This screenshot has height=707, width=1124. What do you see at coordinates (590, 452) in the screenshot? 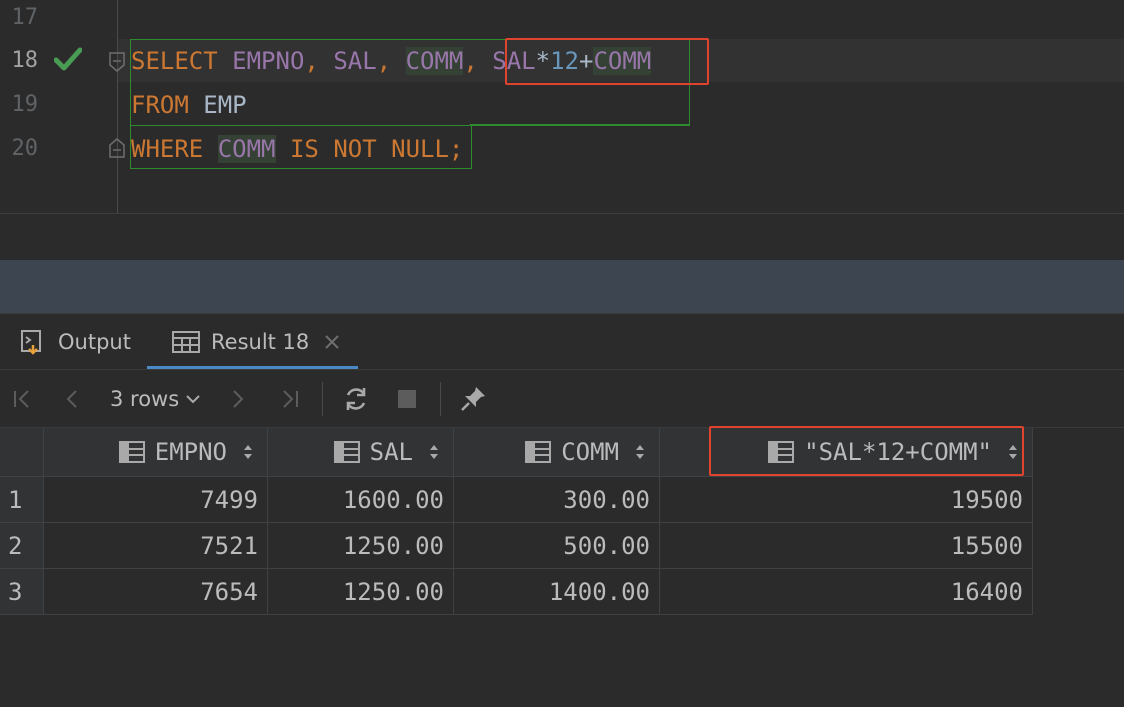
I see `column-header-label: COMM` at bounding box center [590, 452].